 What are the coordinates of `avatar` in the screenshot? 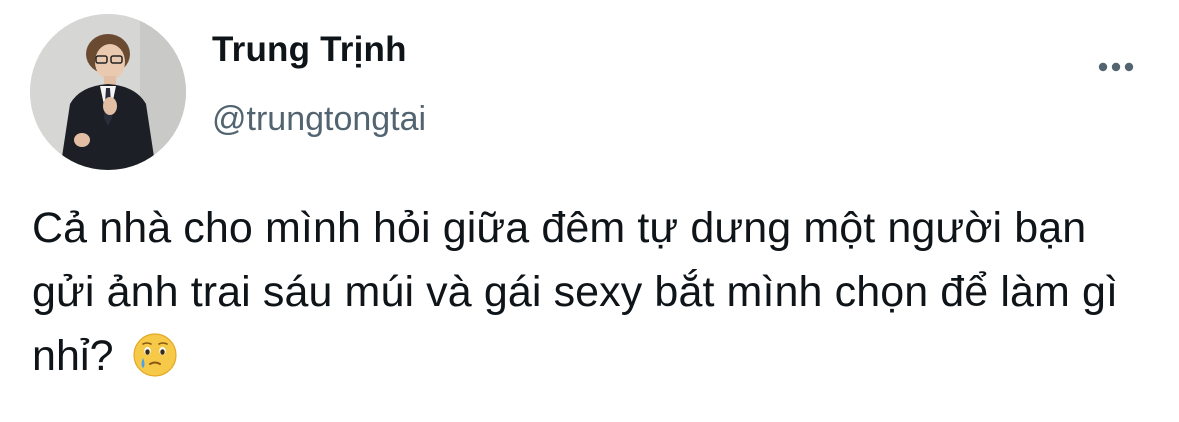 It's located at (108, 92).